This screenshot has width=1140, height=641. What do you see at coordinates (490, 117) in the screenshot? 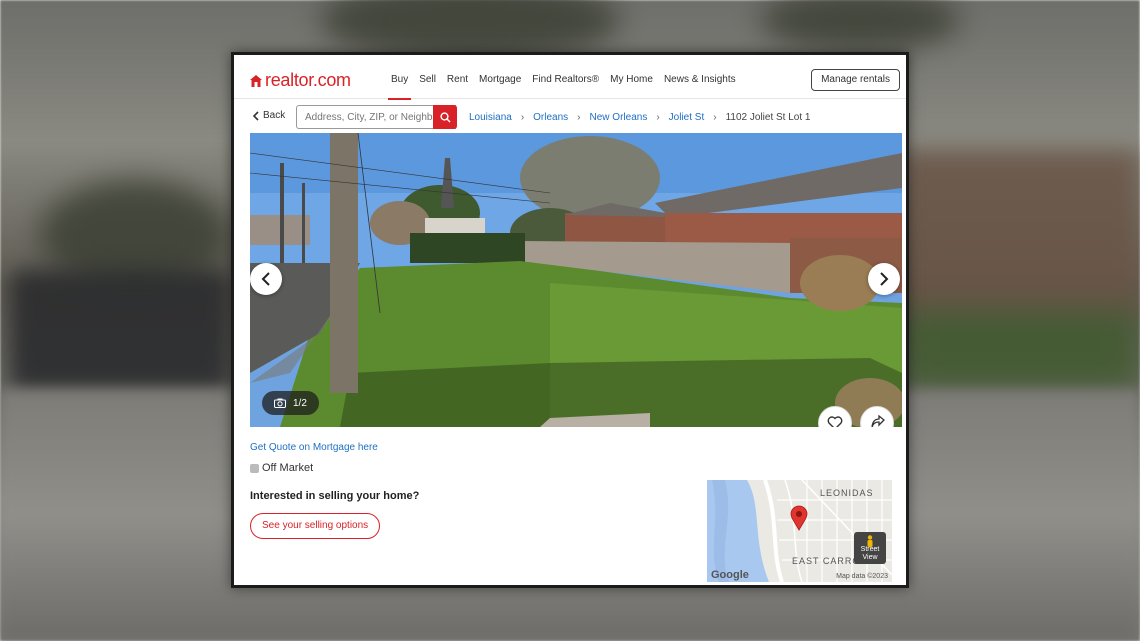
I see `breadcrumb-louisiana: Louisiana` at bounding box center [490, 117].